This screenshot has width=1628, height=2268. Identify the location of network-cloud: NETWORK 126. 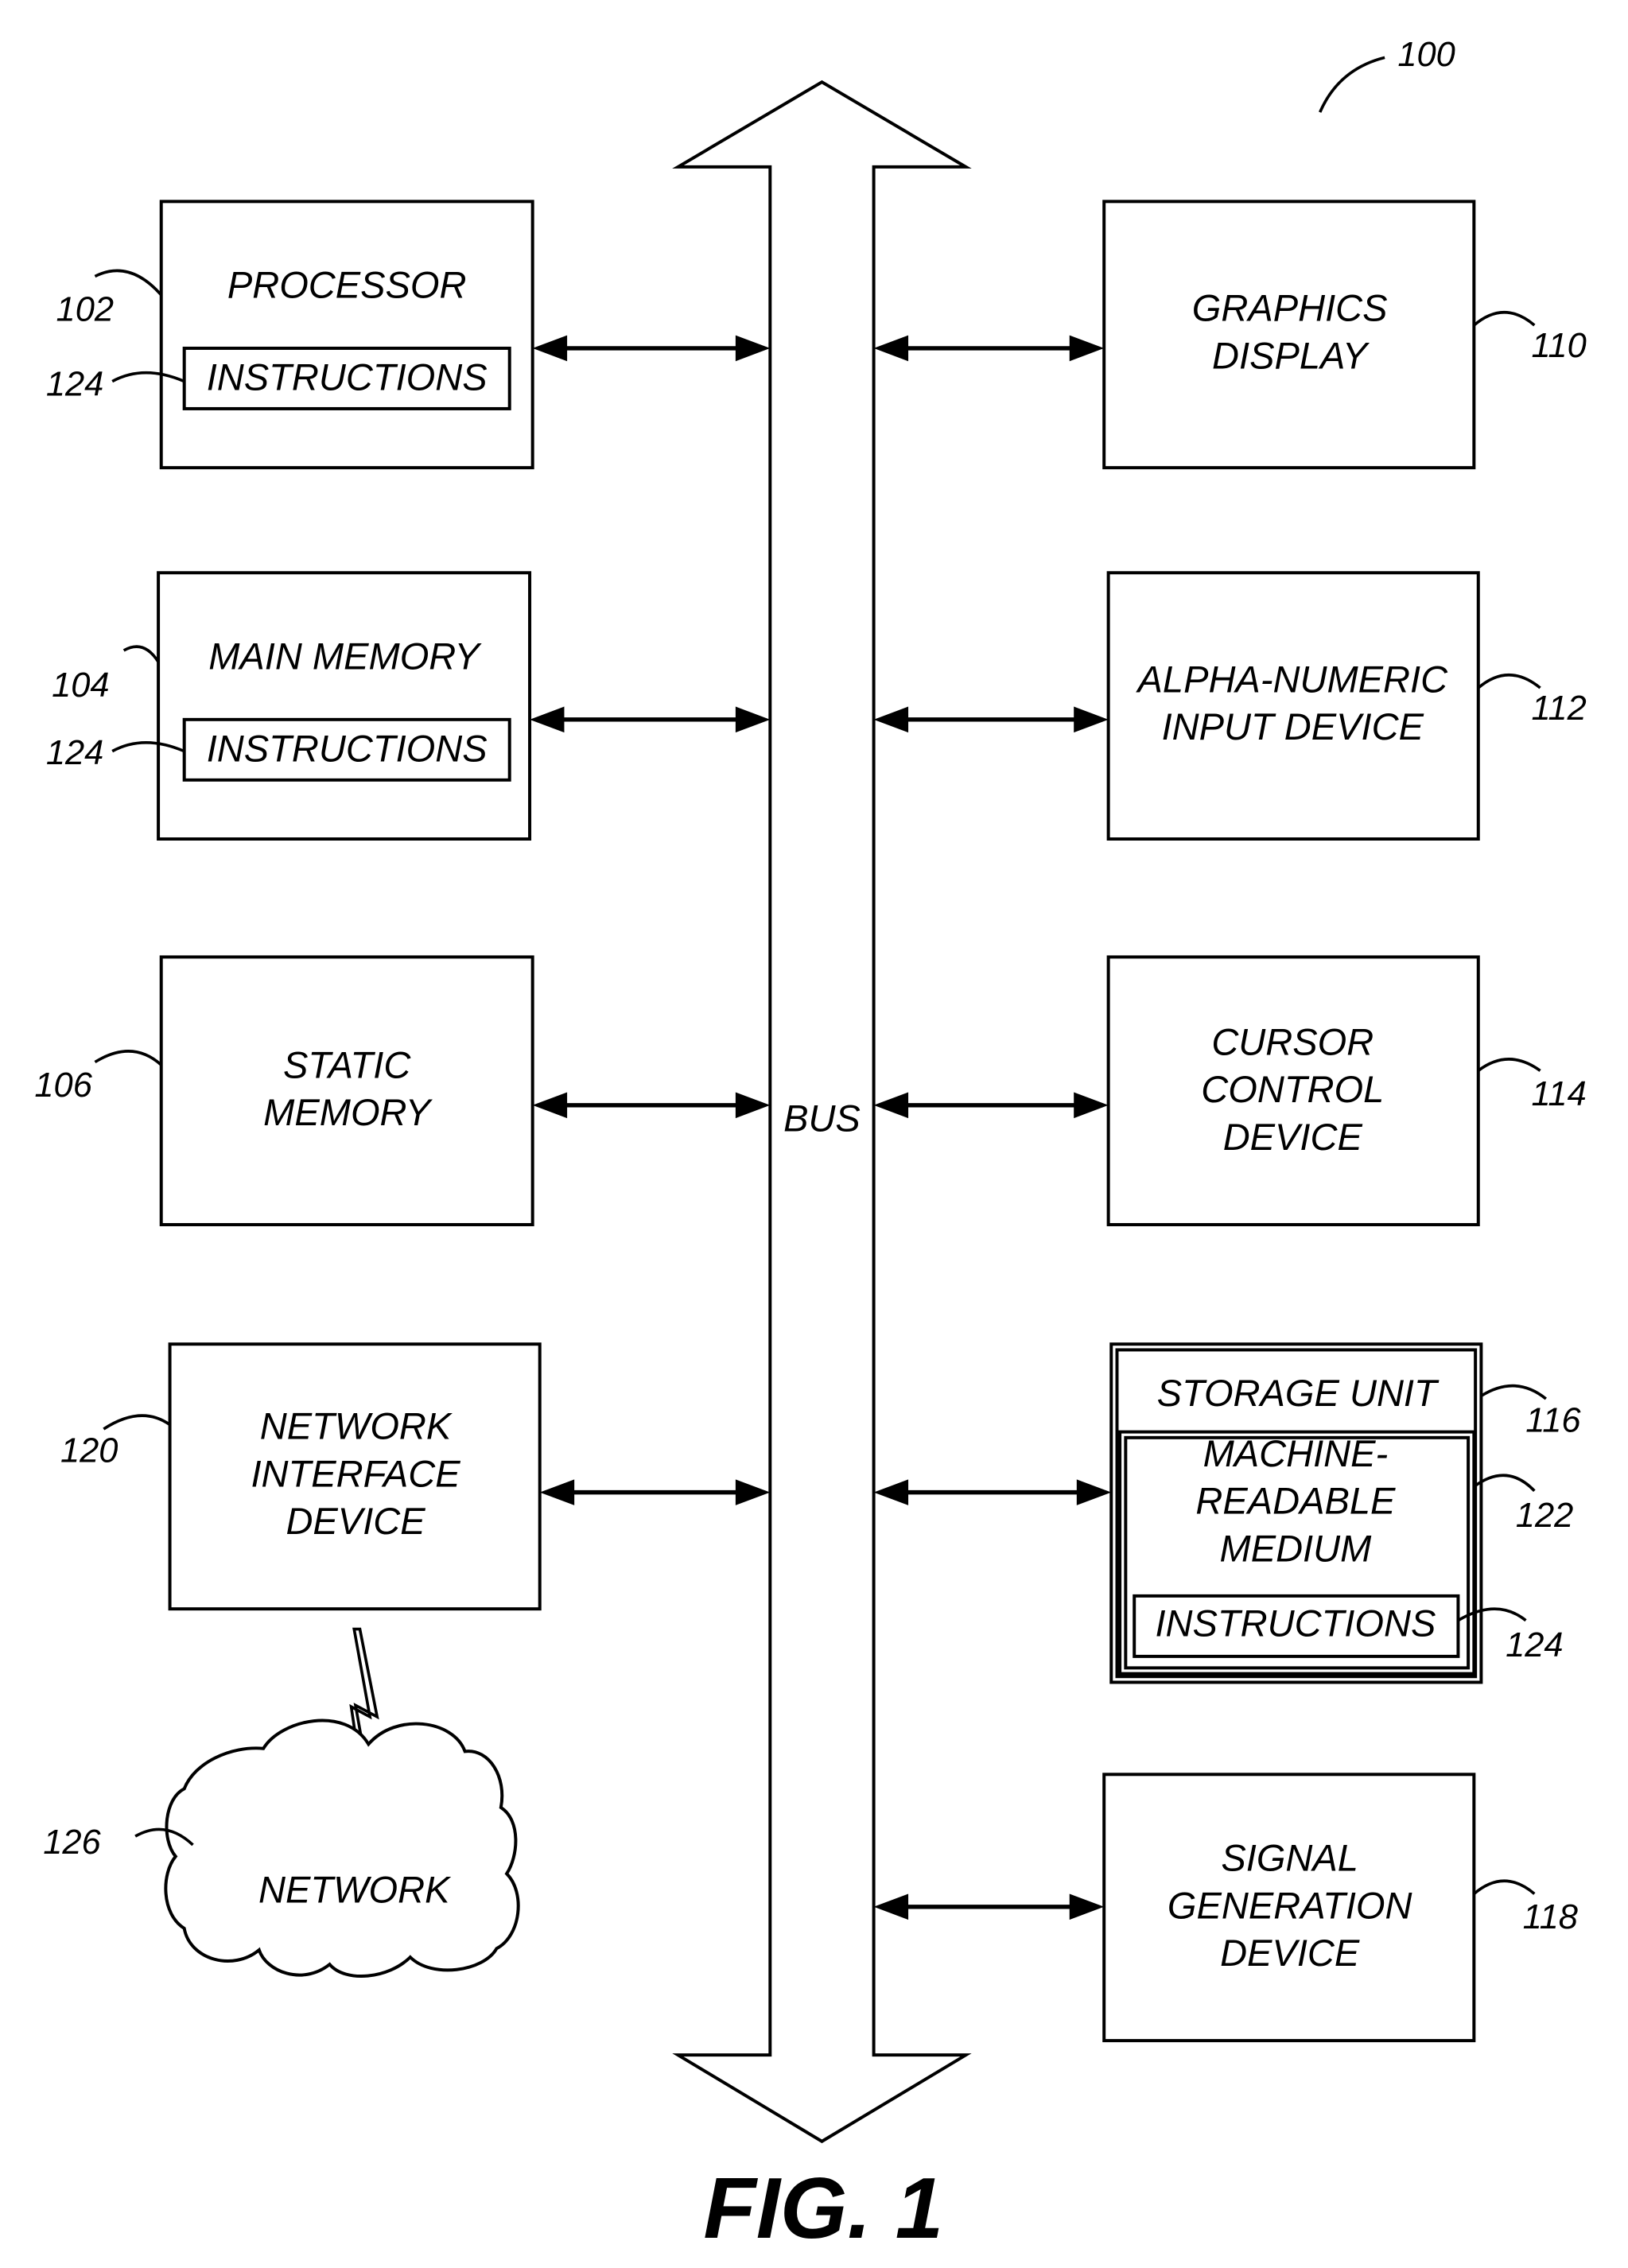
(281, 1848).